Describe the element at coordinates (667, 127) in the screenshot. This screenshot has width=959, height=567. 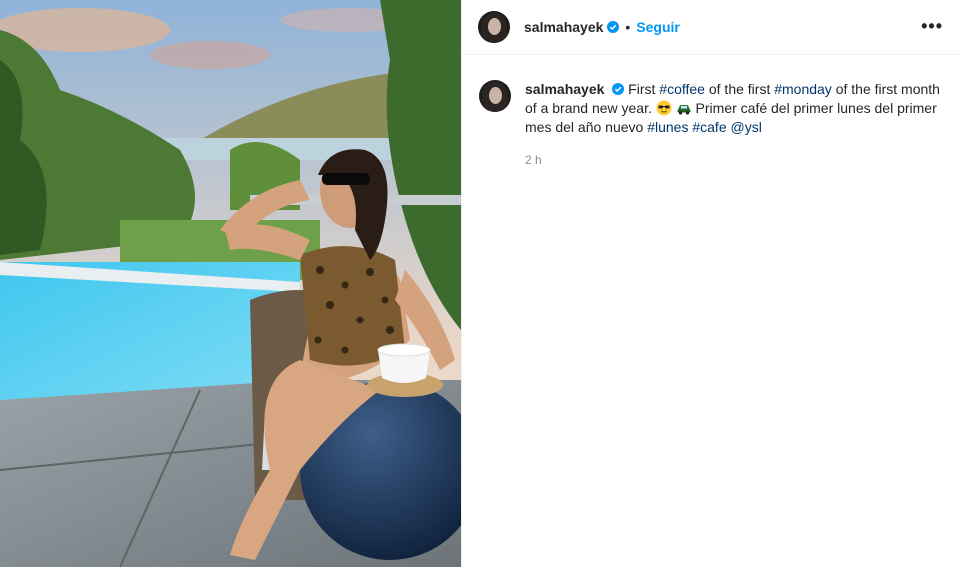
I see `hashtag-lunes: #lunes` at that location.